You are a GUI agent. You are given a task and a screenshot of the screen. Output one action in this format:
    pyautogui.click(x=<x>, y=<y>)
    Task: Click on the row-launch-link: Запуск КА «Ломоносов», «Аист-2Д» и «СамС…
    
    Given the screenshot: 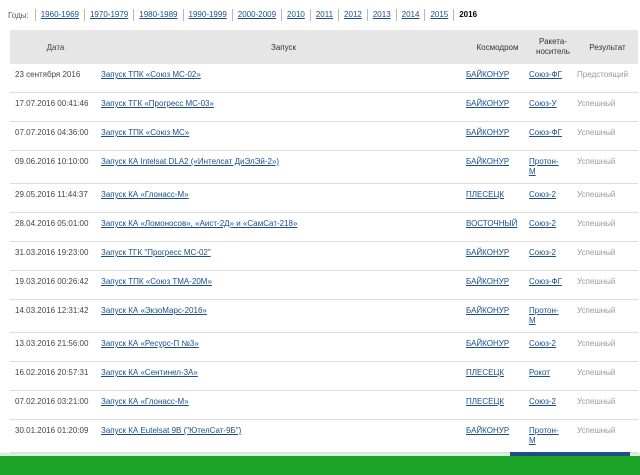 What is the action you would take?
    pyautogui.click(x=199, y=223)
    